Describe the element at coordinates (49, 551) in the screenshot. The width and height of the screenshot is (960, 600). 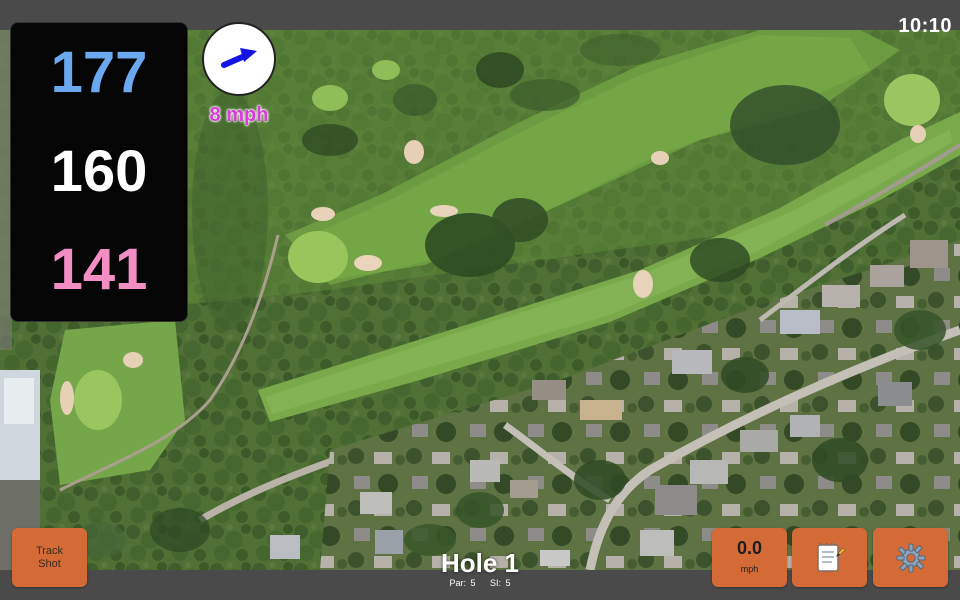
I see `track-shot-label-line-1: Track` at that location.